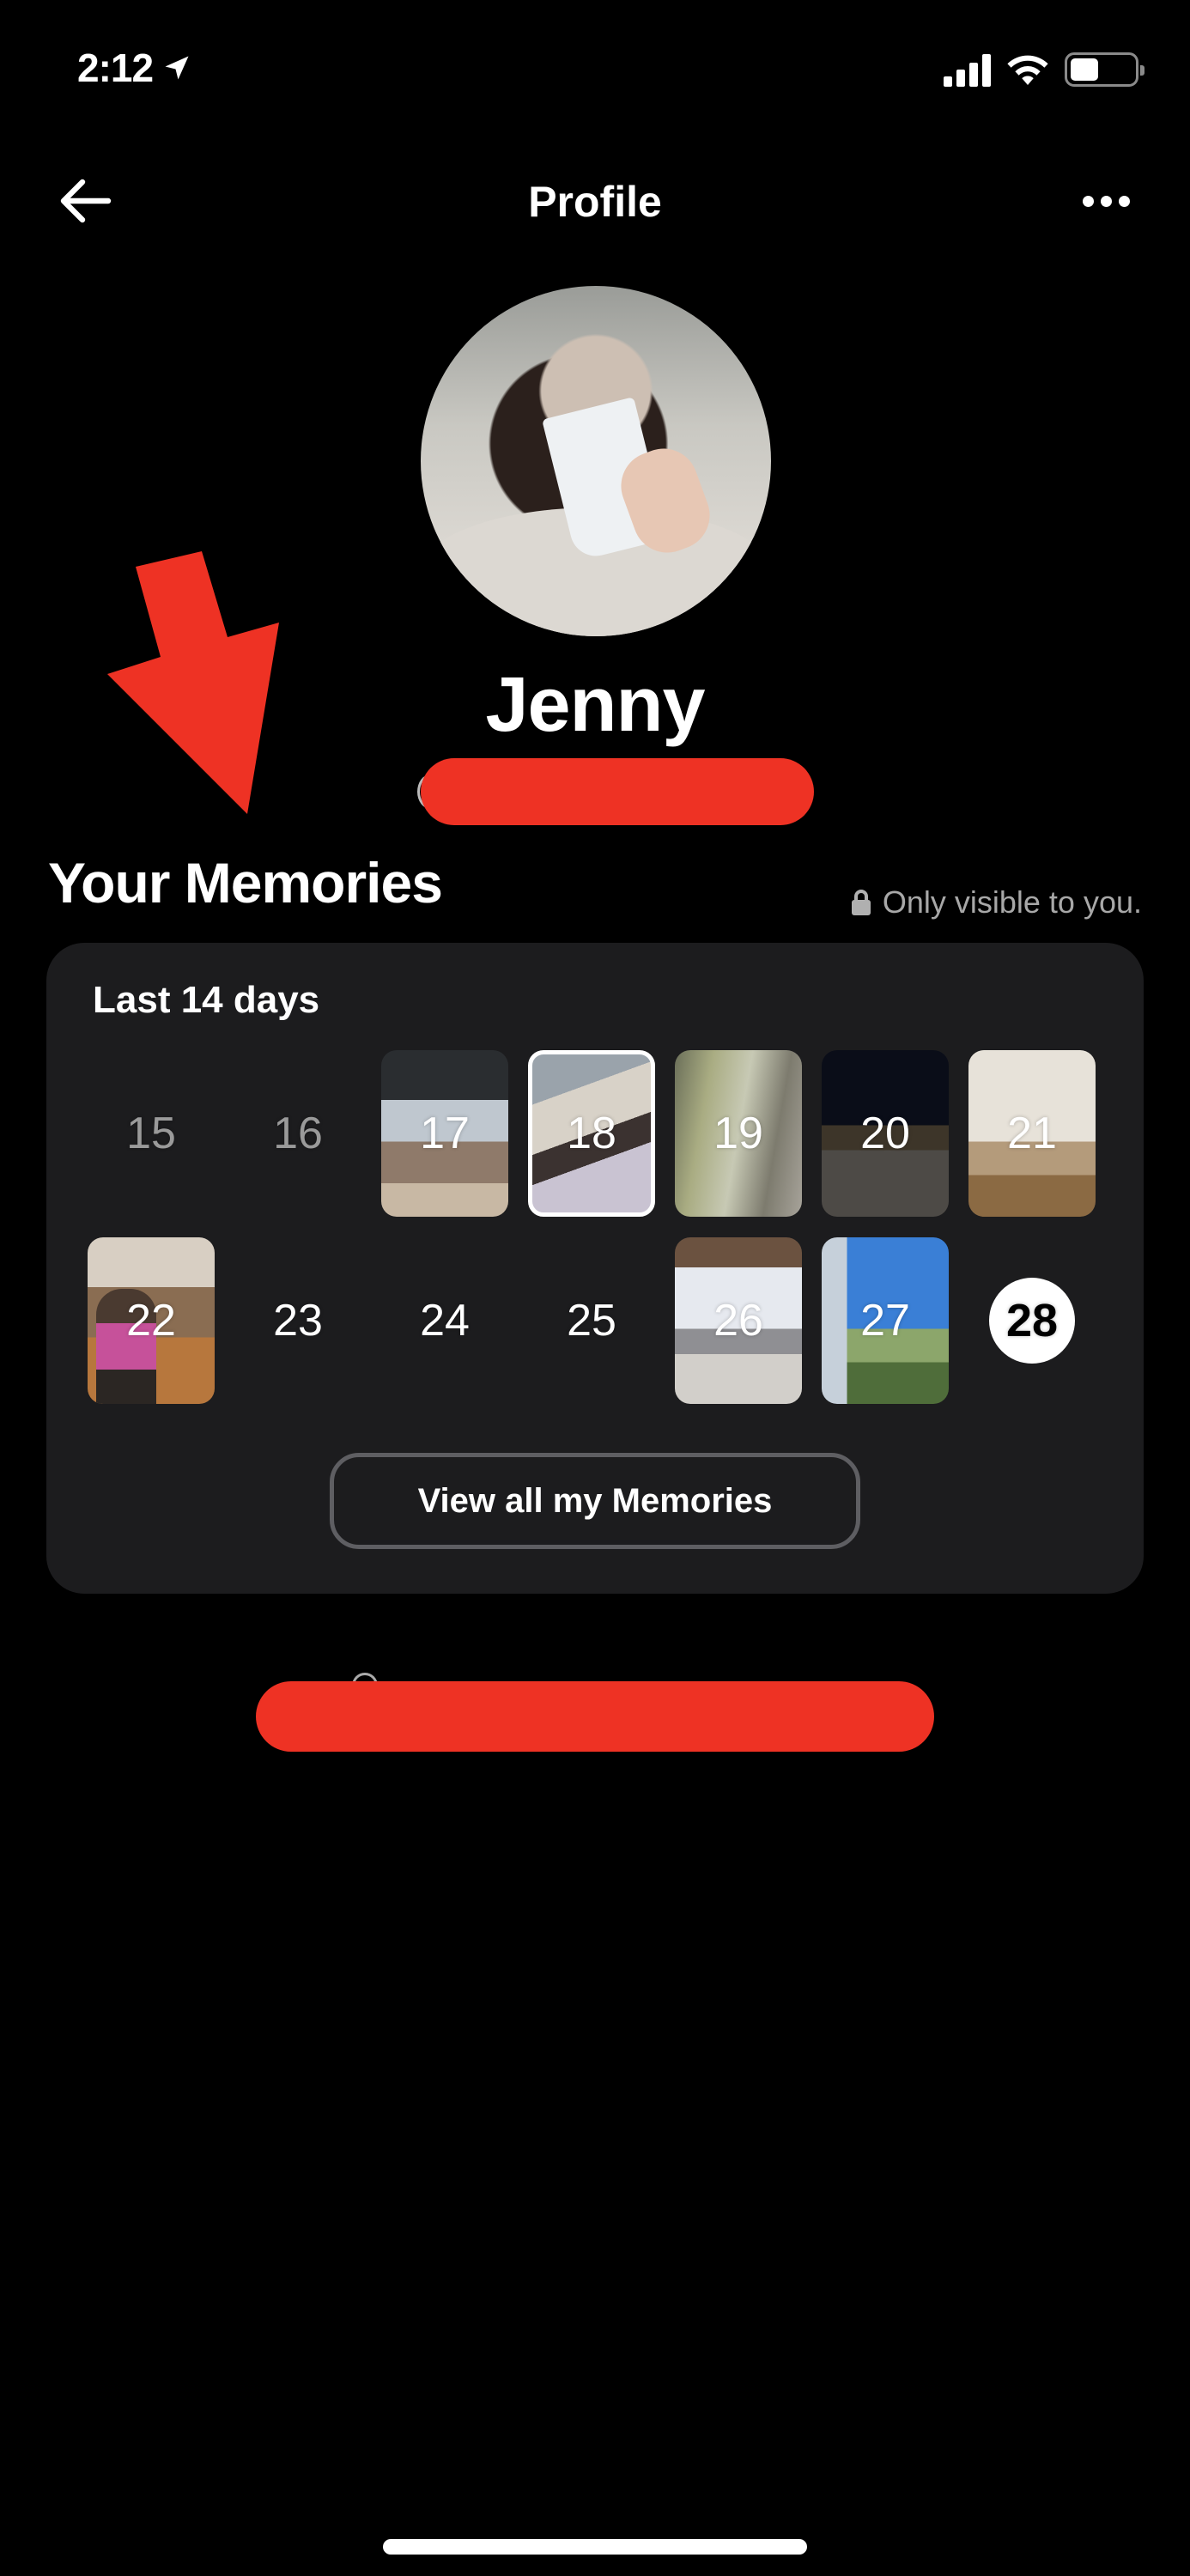 Image resolution: width=1190 pixels, height=2576 pixels. What do you see at coordinates (595, 2547) in the screenshot?
I see `home-indicator` at bounding box center [595, 2547].